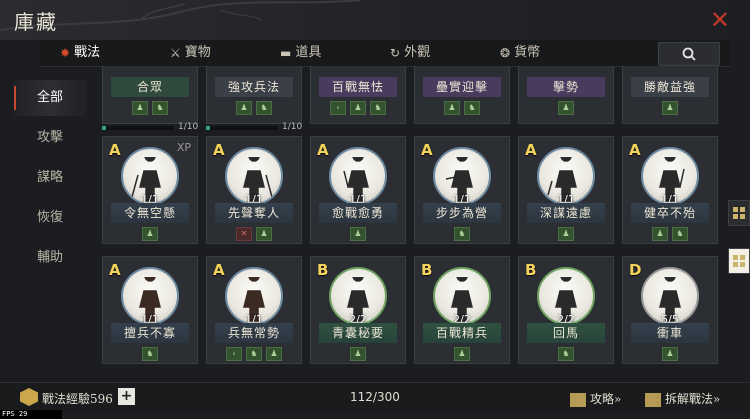 This screenshot has height=419, width=750. I want to click on skill-name: 先聲奪人, so click(254, 213).